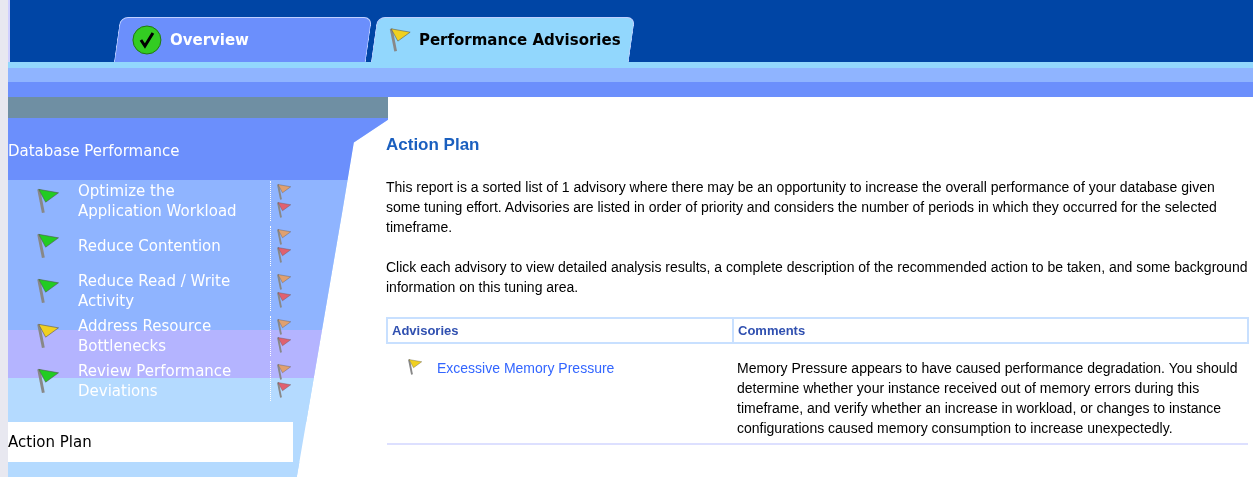 The width and height of the screenshot is (1253, 477). What do you see at coordinates (168, 201) in the screenshot?
I see `sidebar-item: Optimize the Application Workload` at bounding box center [168, 201].